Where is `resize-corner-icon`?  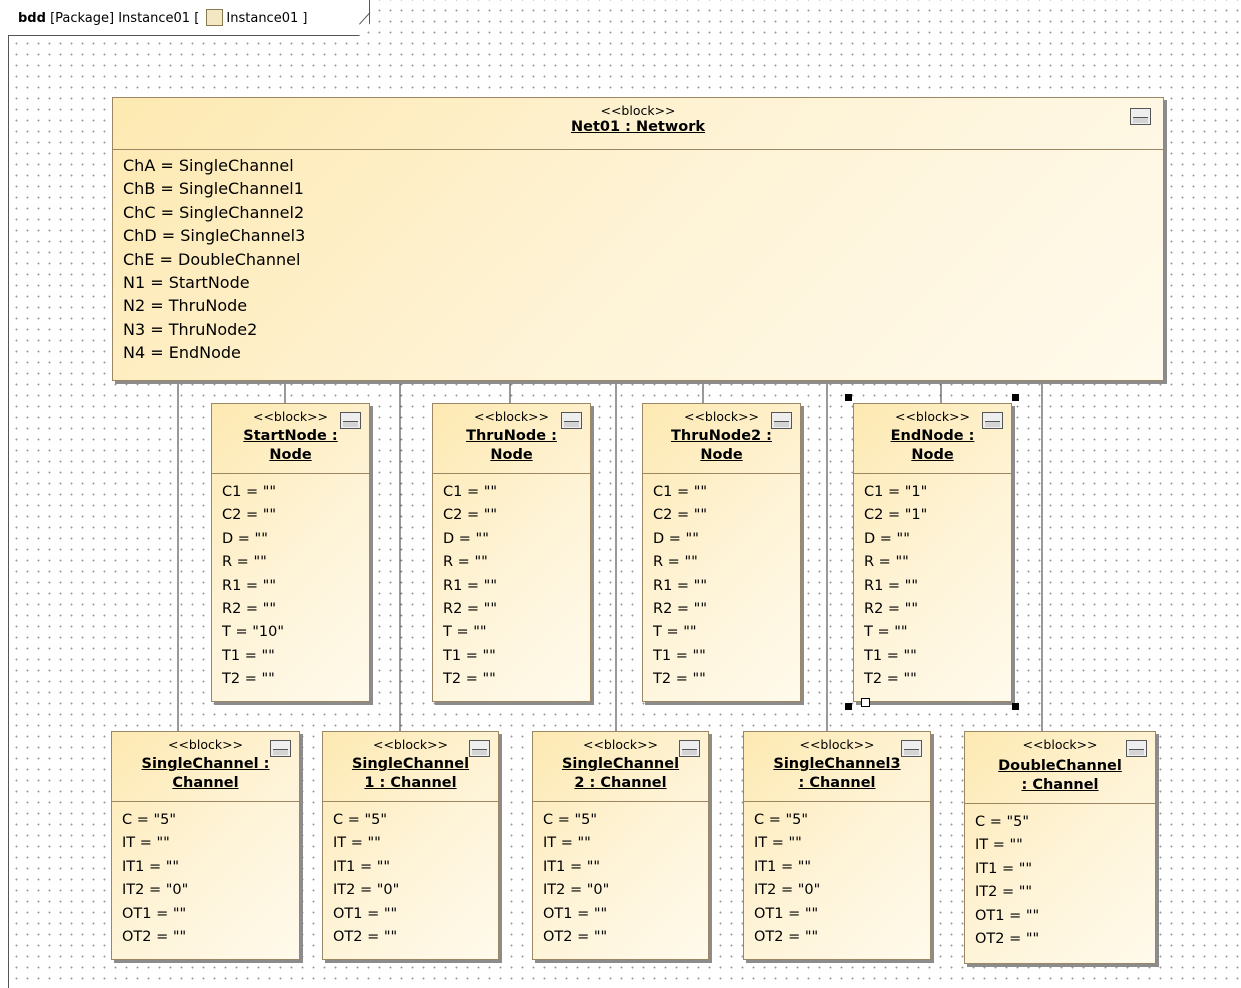
resize-corner-icon is located at coordinates (865, 702).